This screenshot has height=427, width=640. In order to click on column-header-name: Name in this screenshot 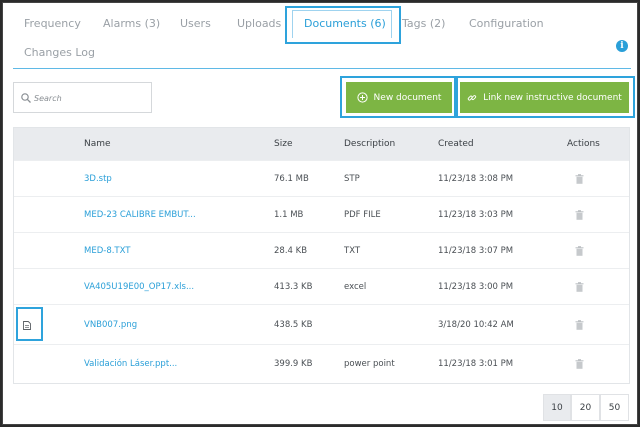, I will do `click(97, 144)`.